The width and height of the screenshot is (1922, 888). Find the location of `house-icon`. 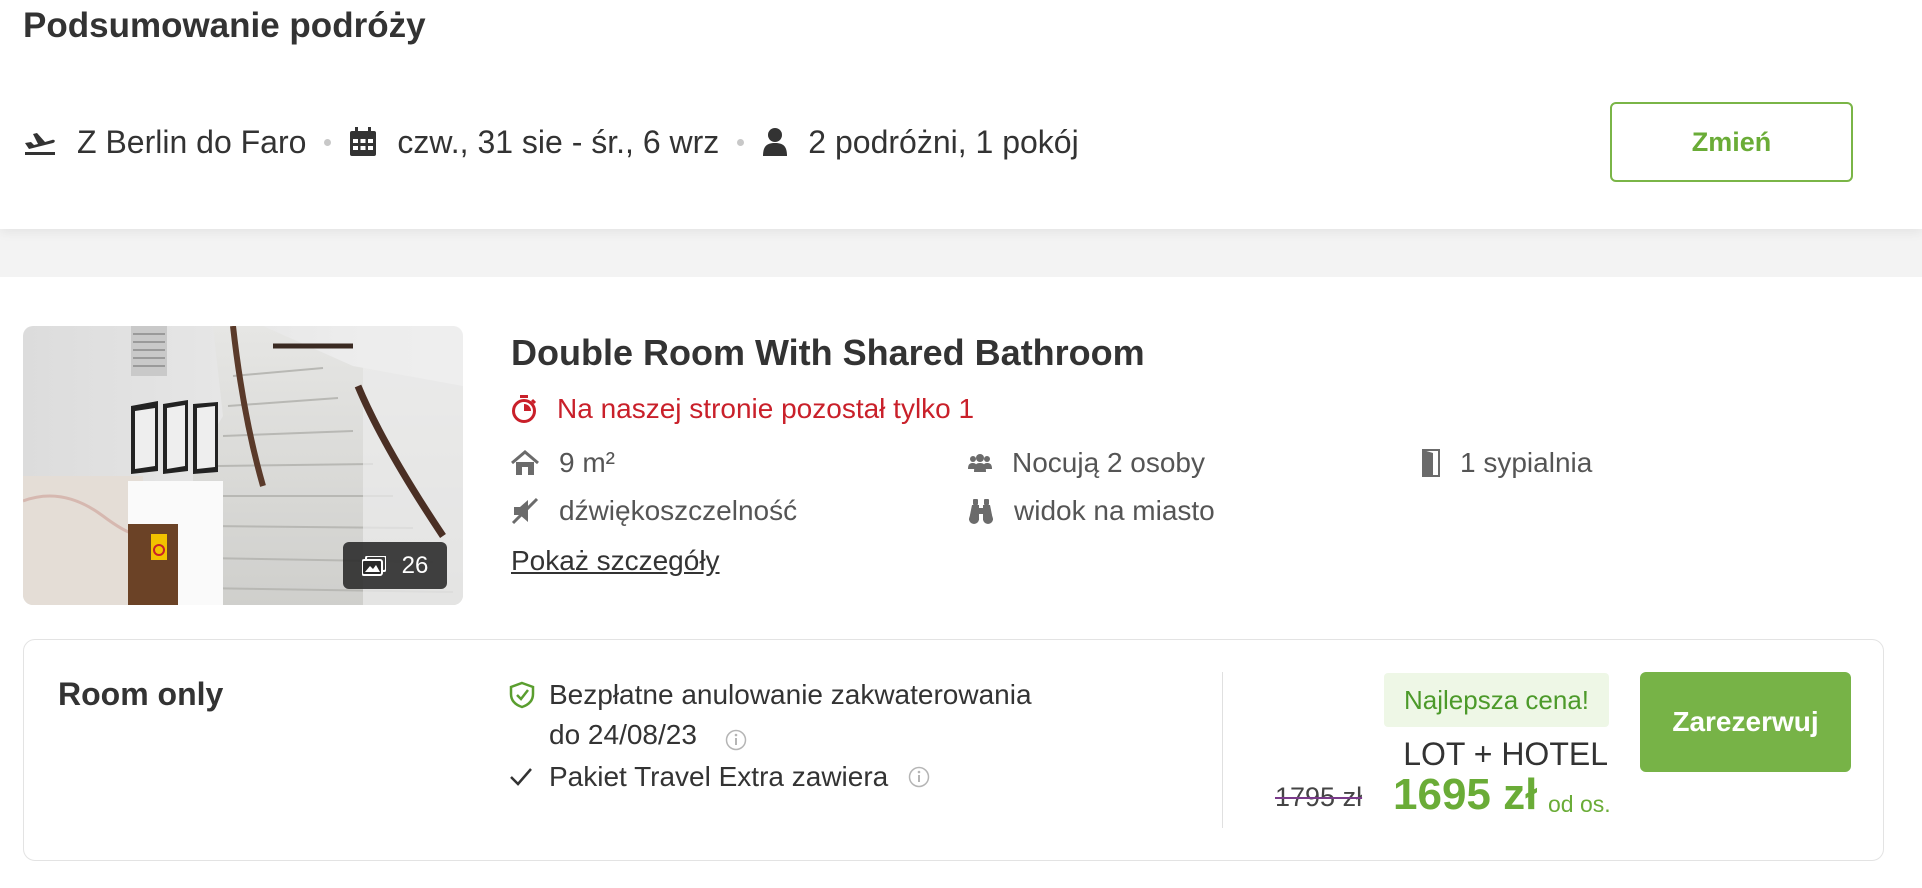

house-icon is located at coordinates (525, 462).